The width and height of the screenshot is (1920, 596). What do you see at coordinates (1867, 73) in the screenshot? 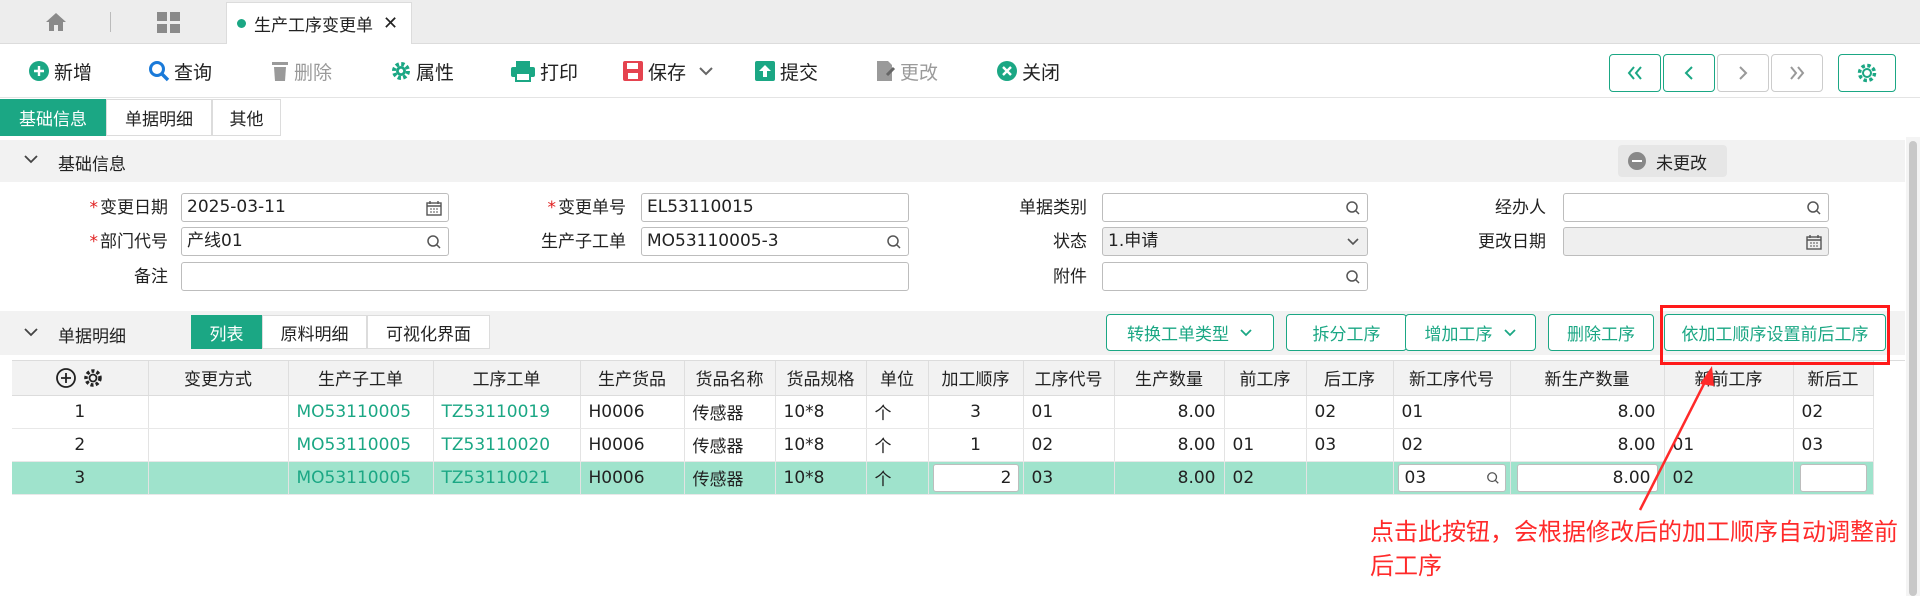
I see `settings-button` at bounding box center [1867, 73].